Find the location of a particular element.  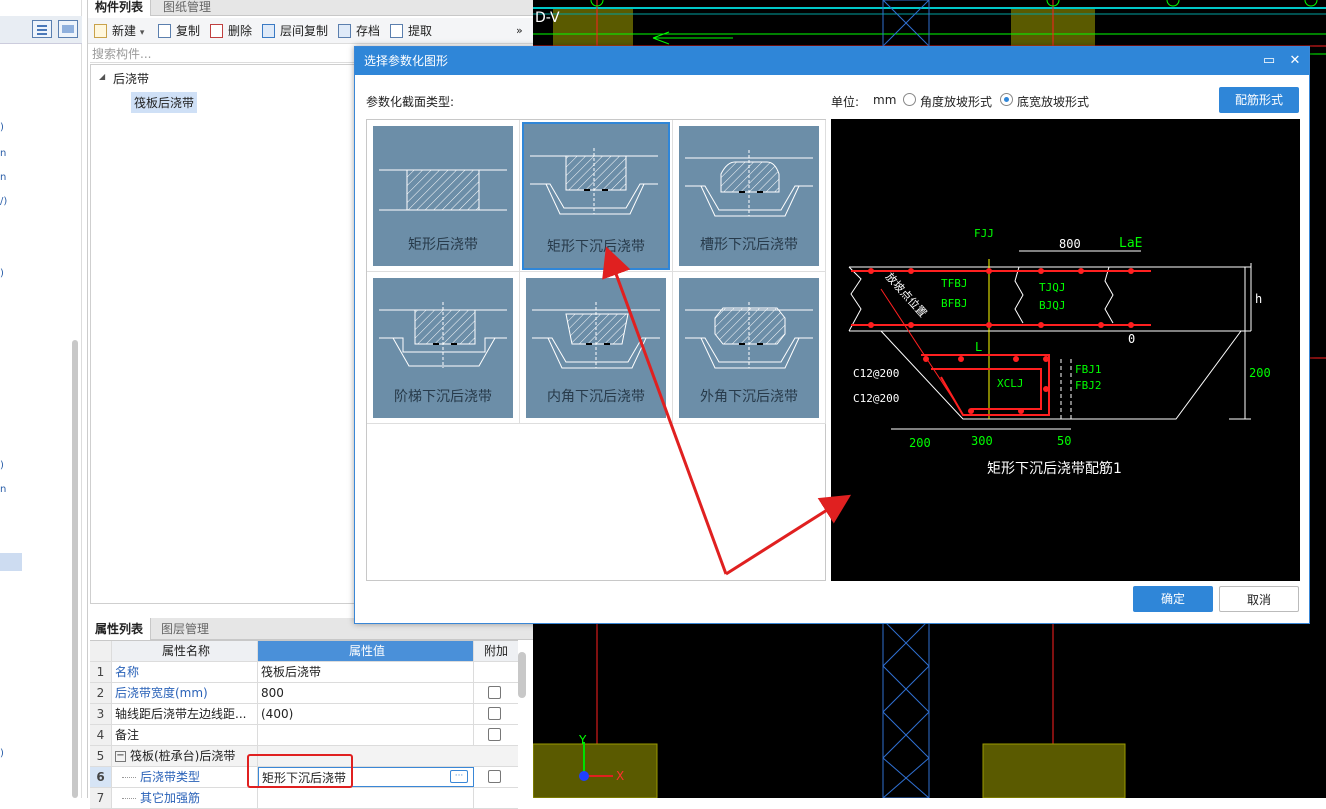

copy-button: 复制 is located at coordinates (179, 31).